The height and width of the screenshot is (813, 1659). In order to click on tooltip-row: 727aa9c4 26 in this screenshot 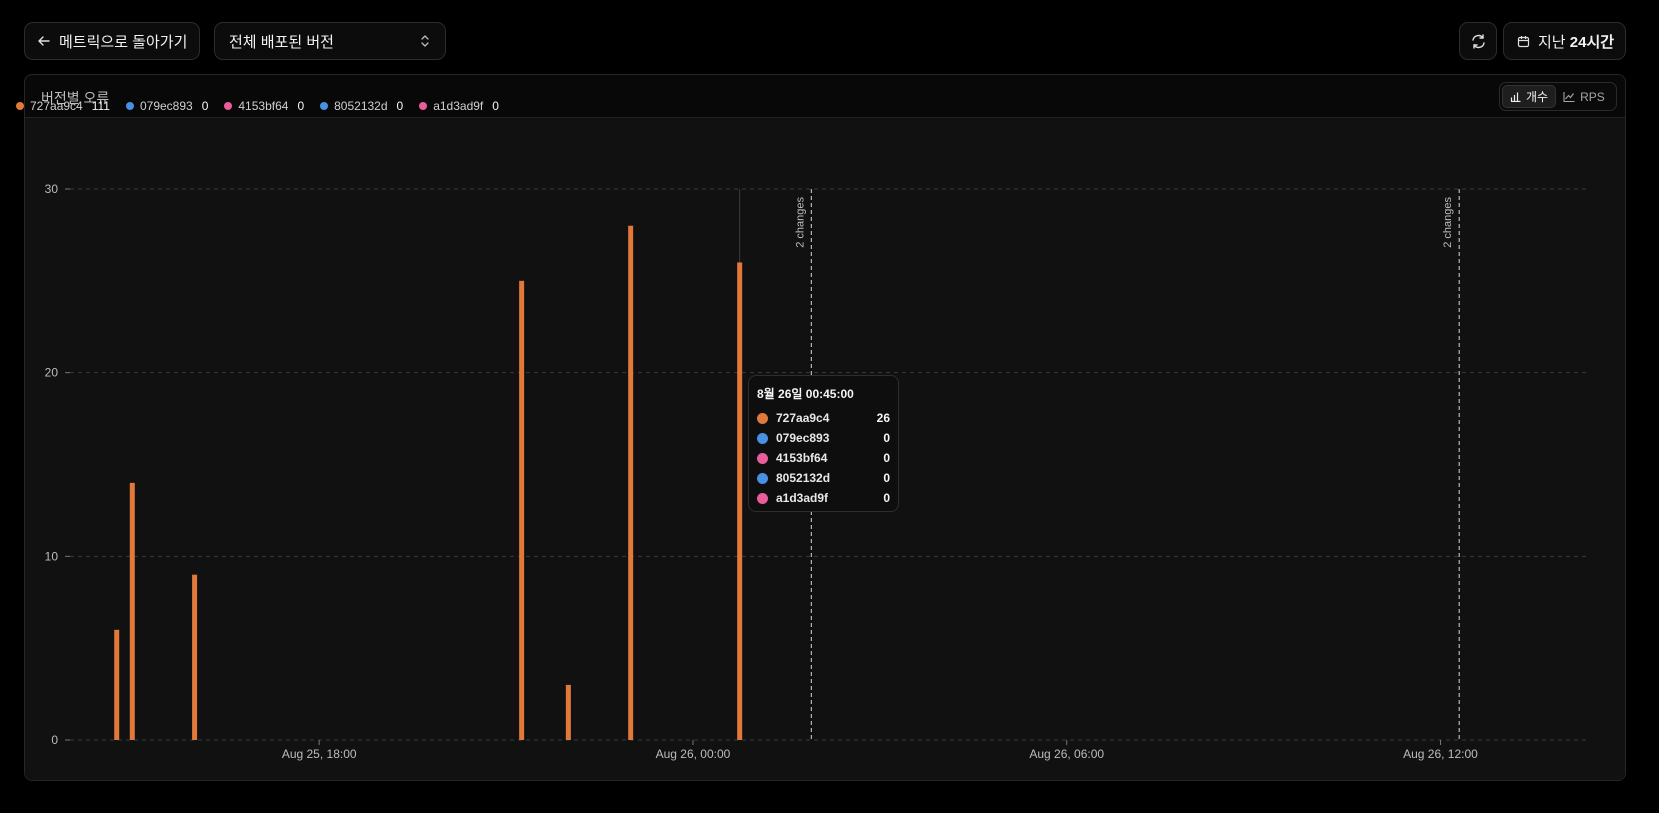, I will do `click(823, 418)`.